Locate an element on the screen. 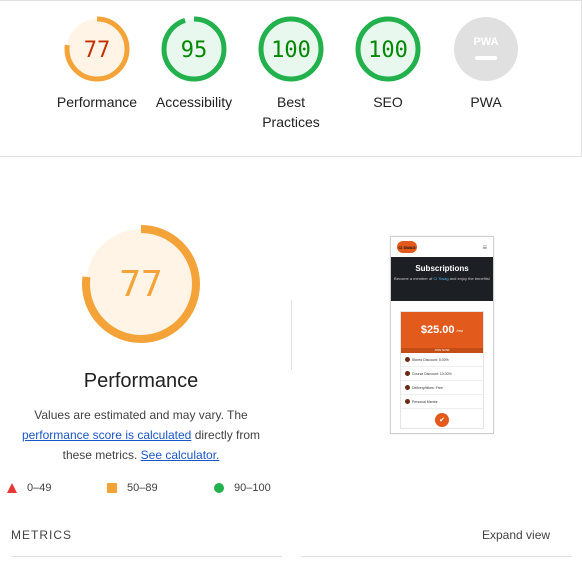  screenshot-hero-sub-a: Become a member of is located at coordinates (413, 278).